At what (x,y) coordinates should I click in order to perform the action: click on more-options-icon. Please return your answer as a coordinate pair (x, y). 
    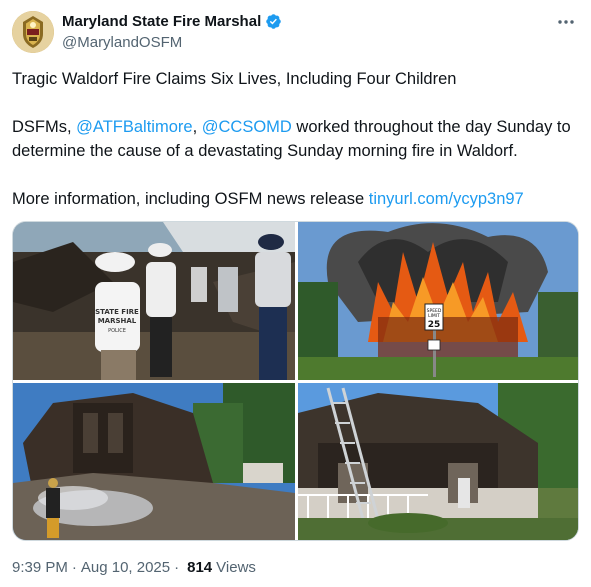
    Looking at the image, I should click on (566, 22).